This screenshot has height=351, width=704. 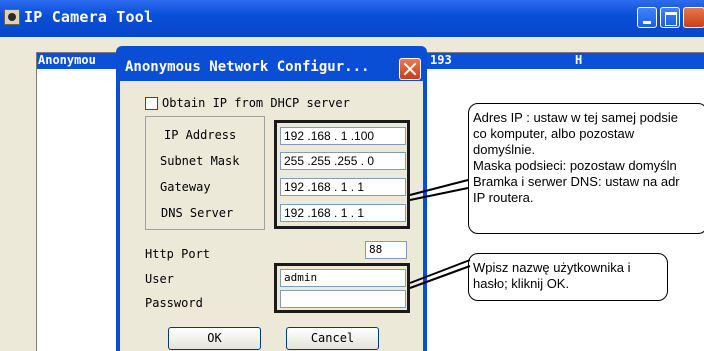 What do you see at coordinates (174, 303) in the screenshot?
I see `password-label: Password` at bounding box center [174, 303].